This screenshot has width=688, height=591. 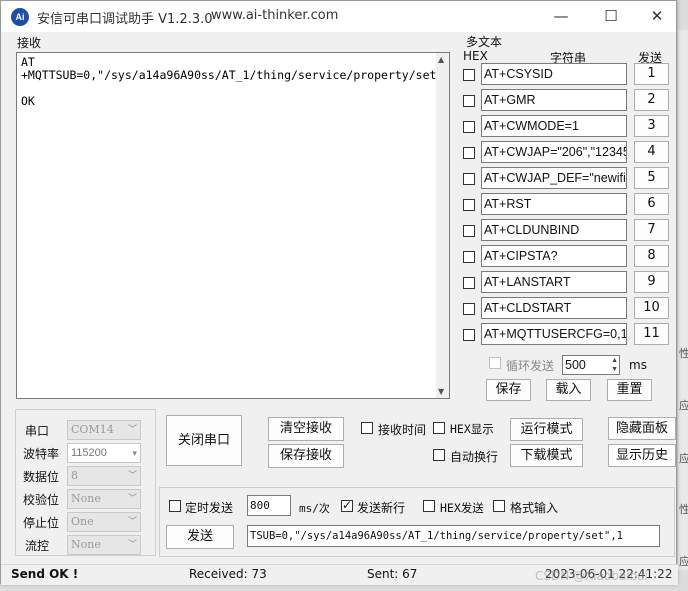 I want to click on scroll-down-icon: ▼, so click(x=441, y=391).